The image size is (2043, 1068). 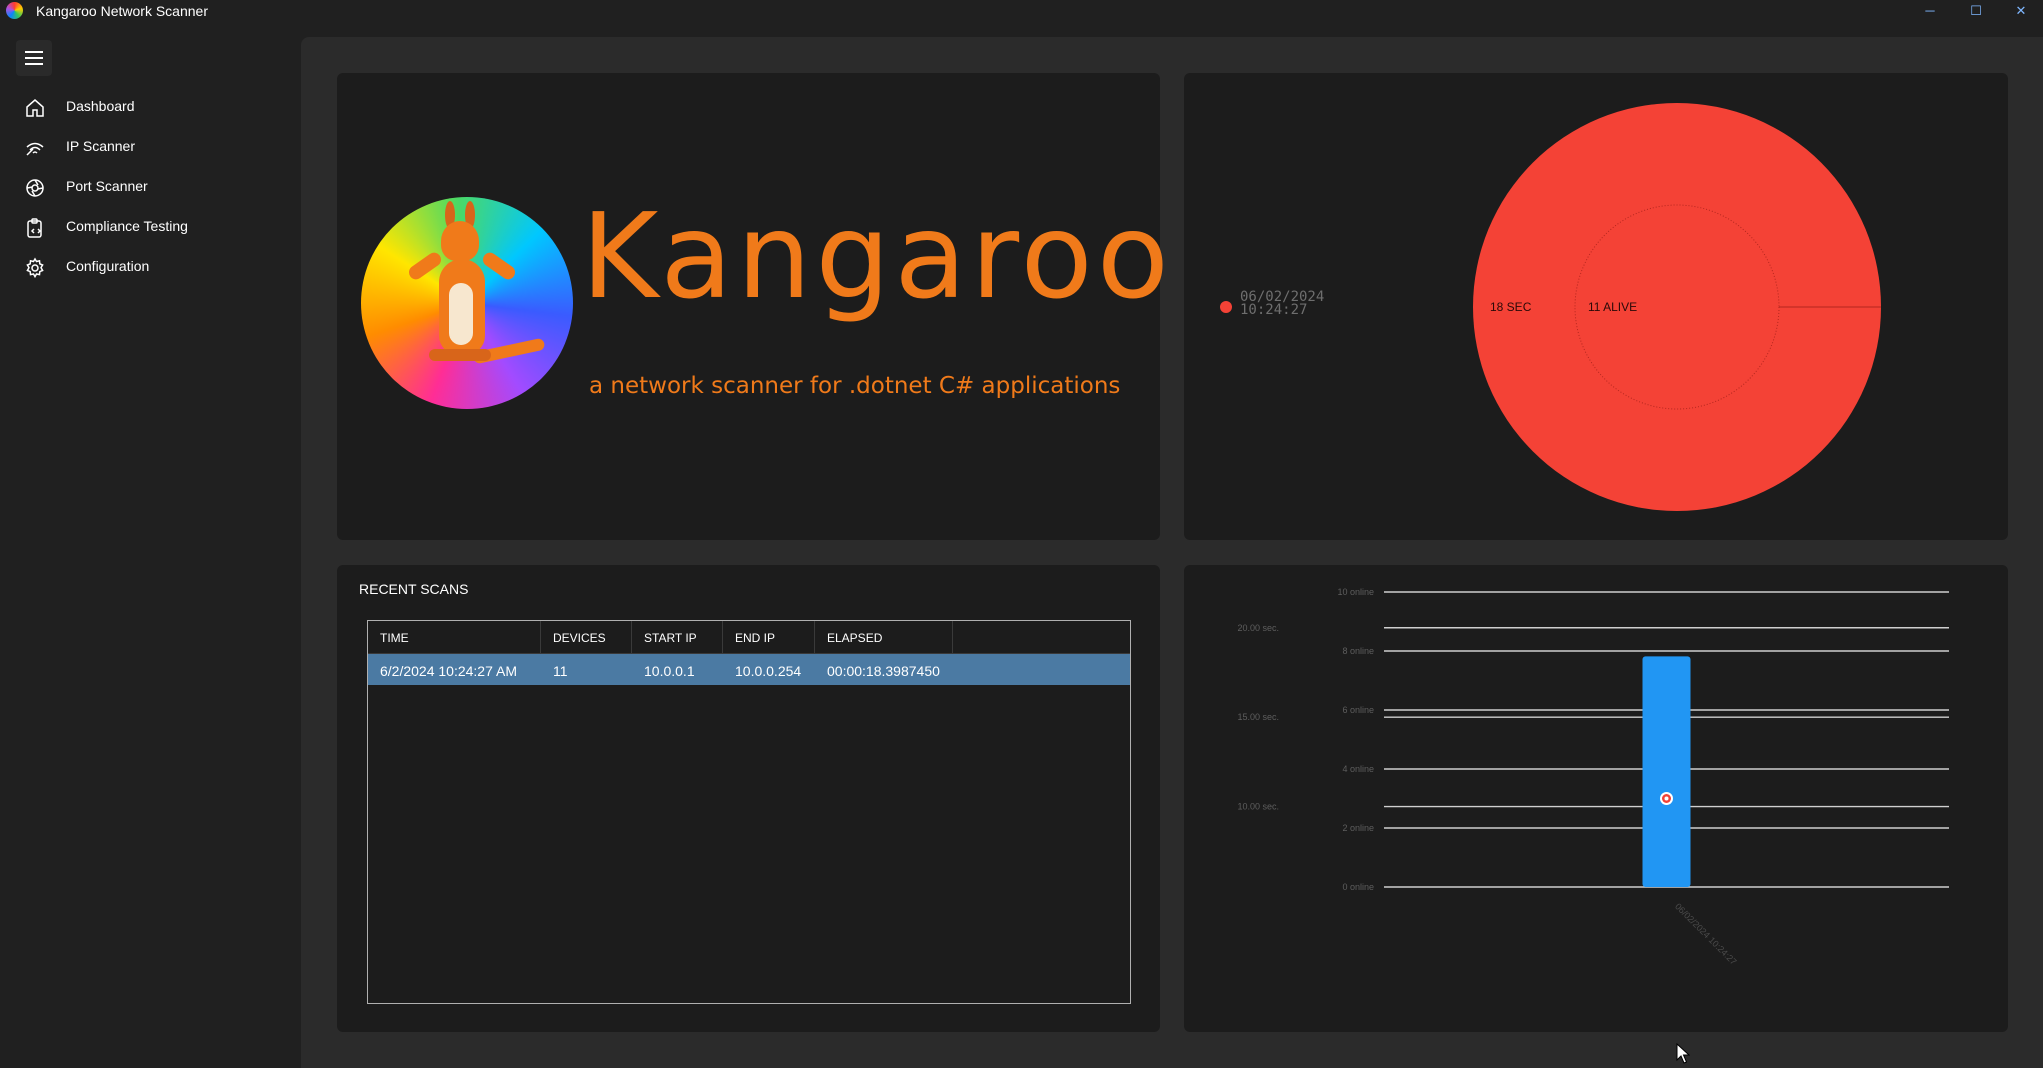 I want to click on sidebar-item-compliance-testing: Compliance Testing, so click(x=150, y=227).